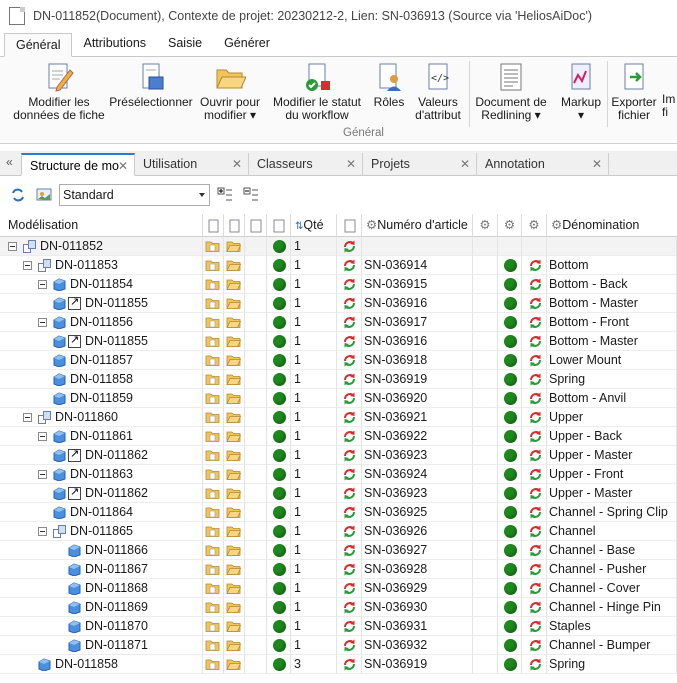  What do you see at coordinates (338, 379) in the screenshot?
I see `table-row: DN-011858 1 SN-036919 Spring` at bounding box center [338, 379].